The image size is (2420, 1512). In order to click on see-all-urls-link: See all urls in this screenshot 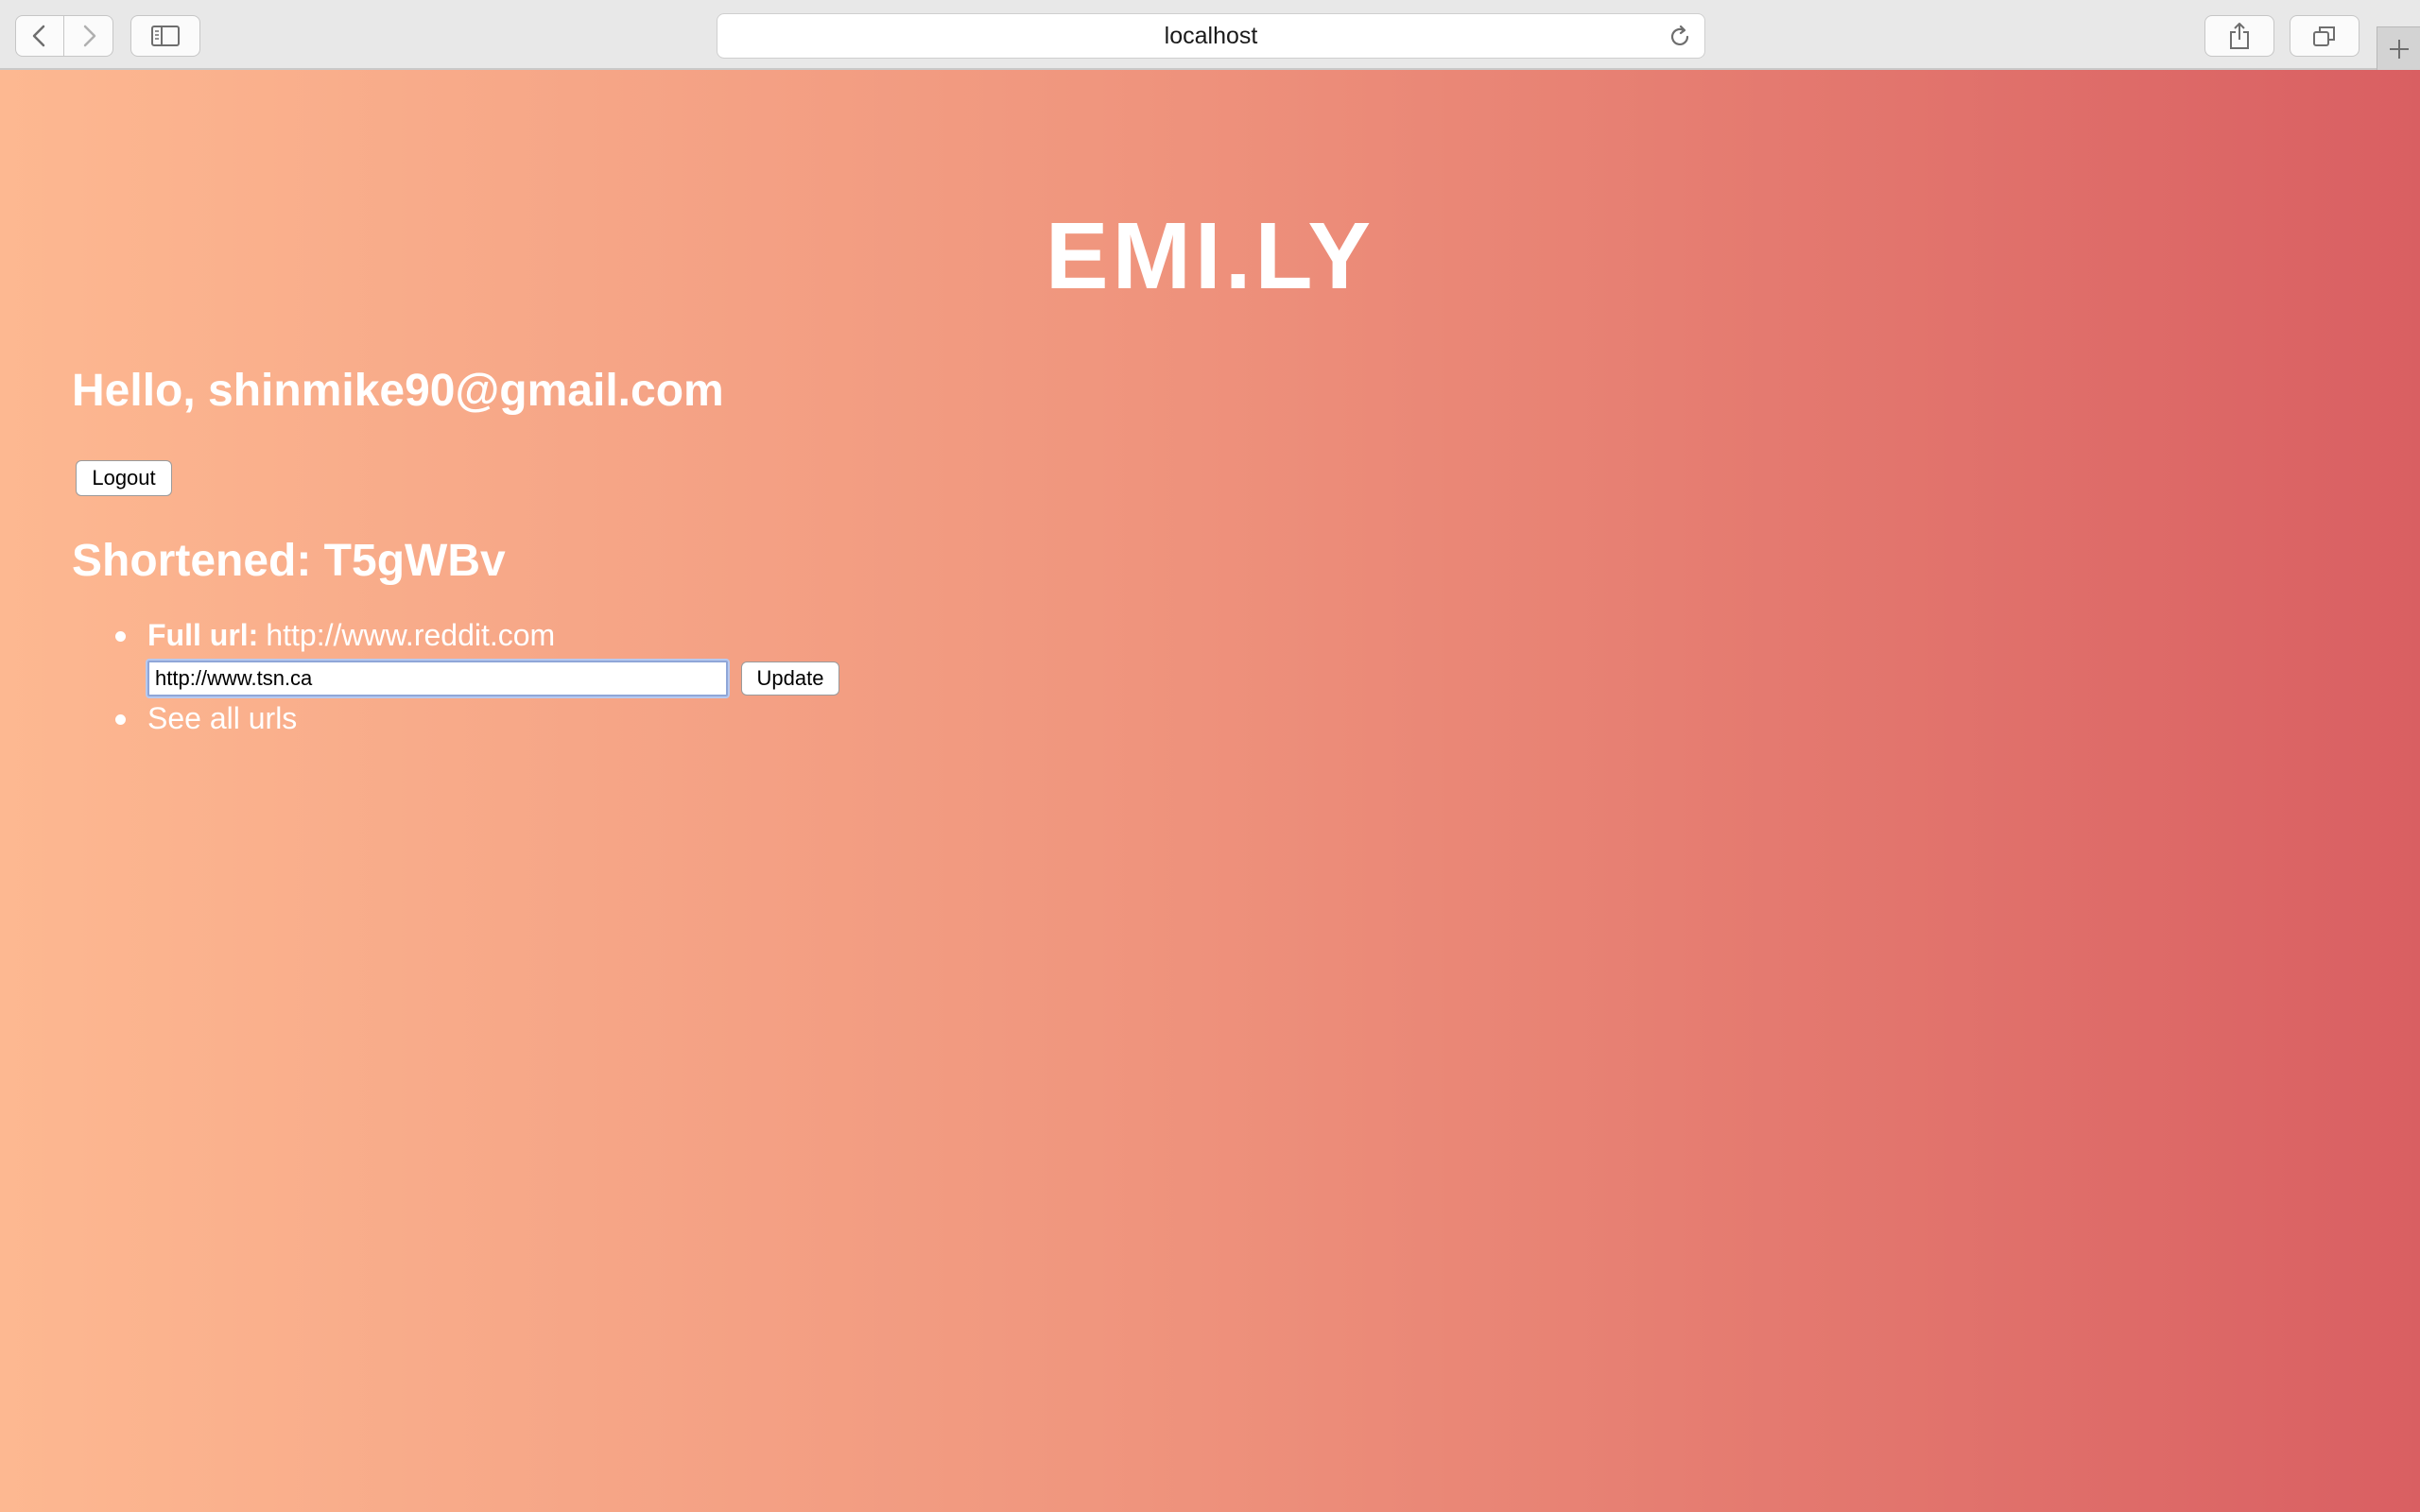, I will do `click(222, 718)`.